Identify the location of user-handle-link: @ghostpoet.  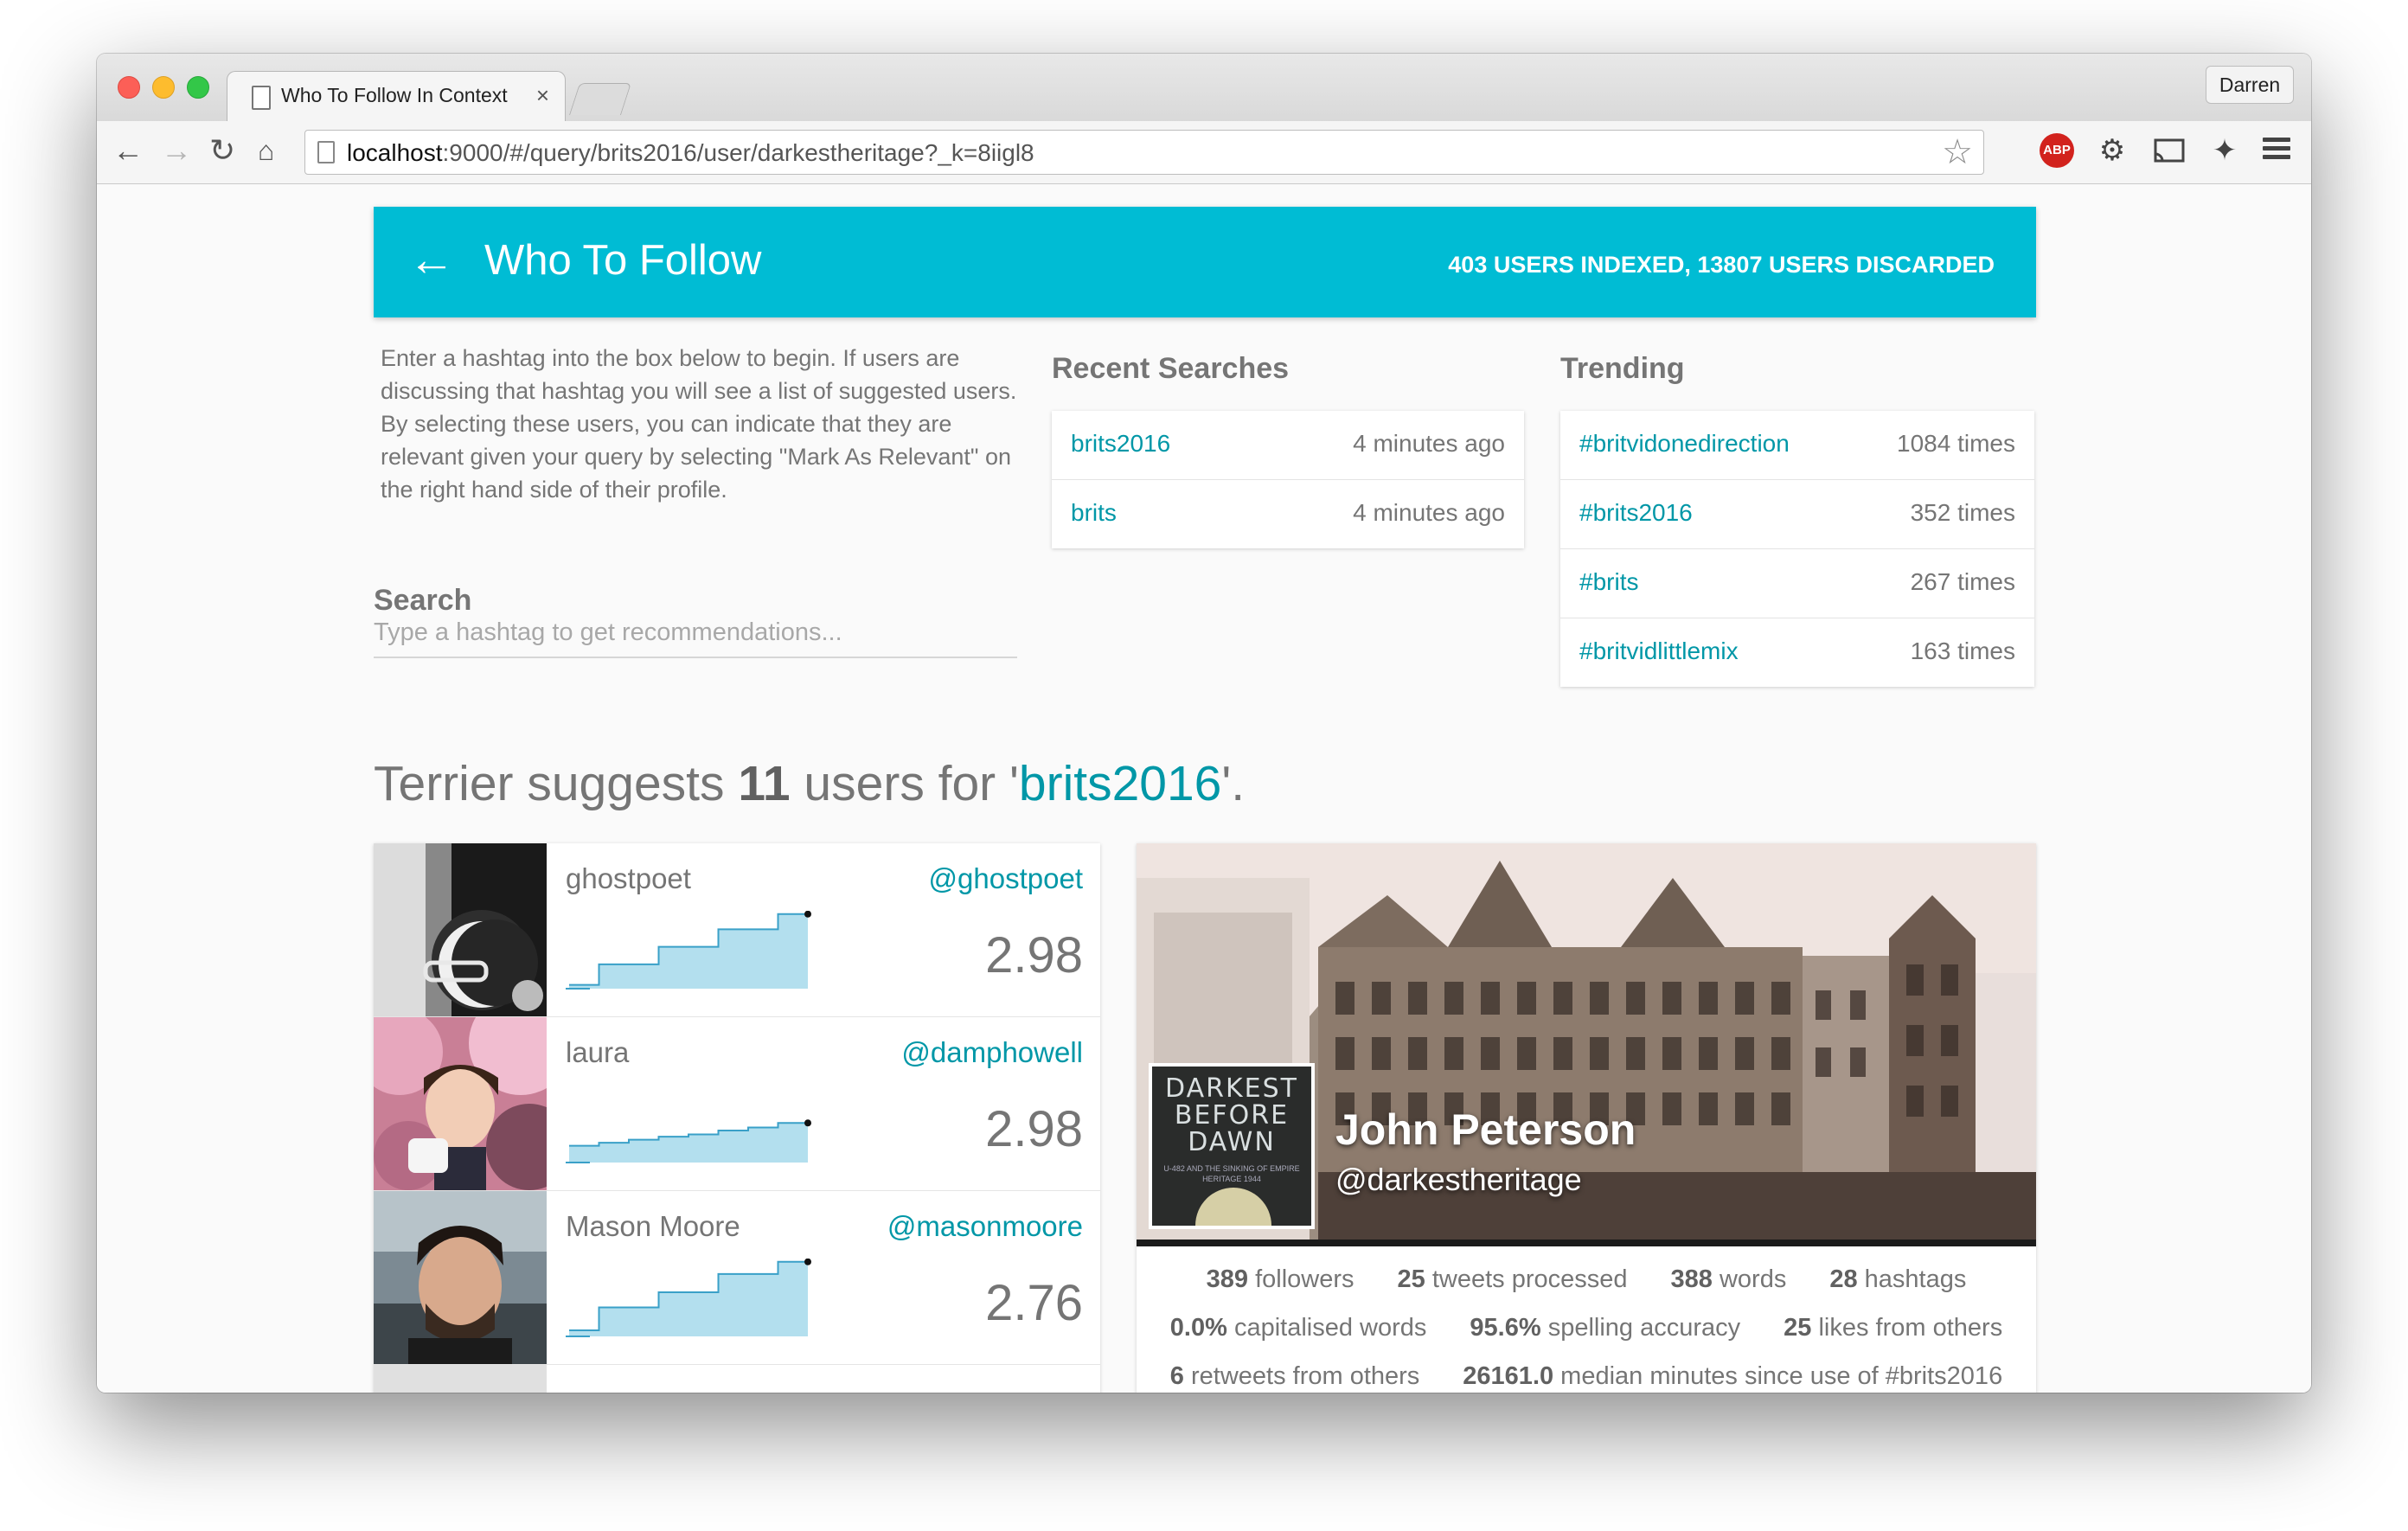
(1006, 879).